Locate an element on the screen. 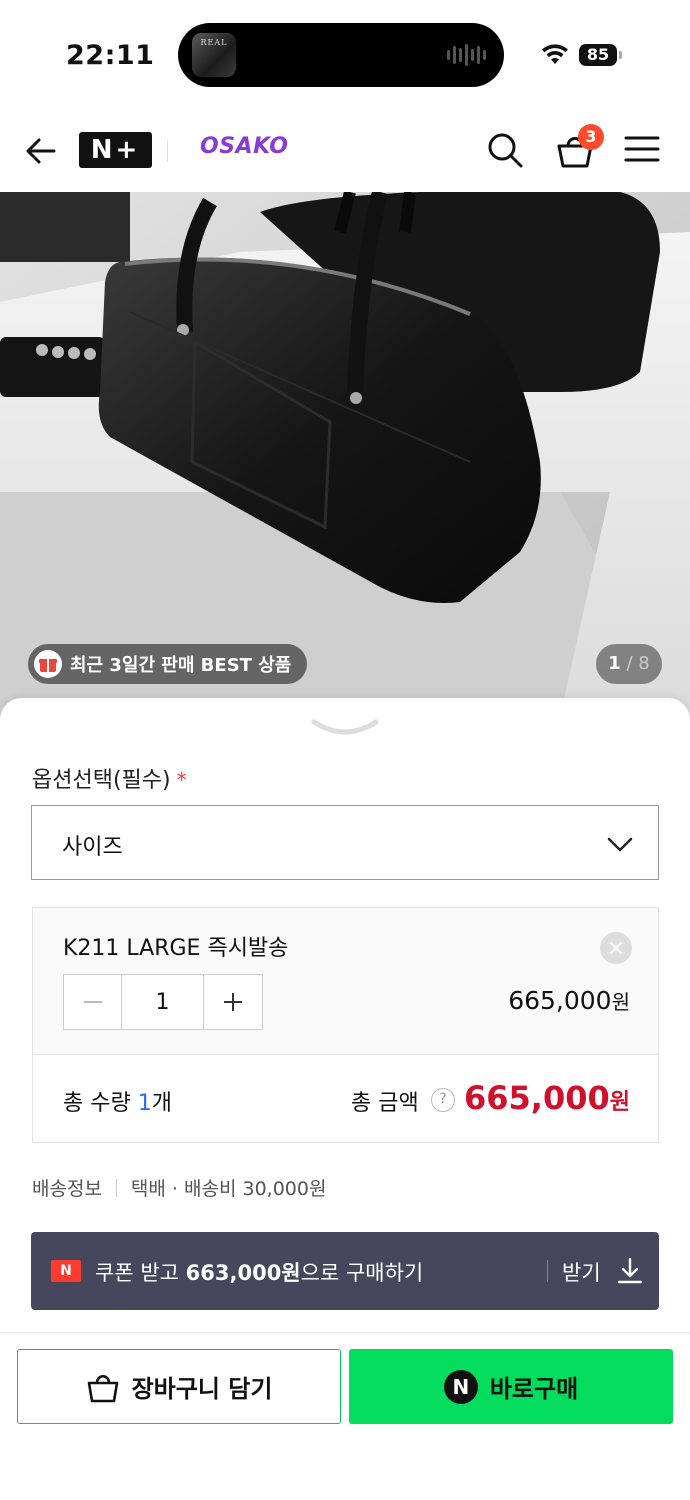  shopping-bag-icon is located at coordinates (102, 1388).